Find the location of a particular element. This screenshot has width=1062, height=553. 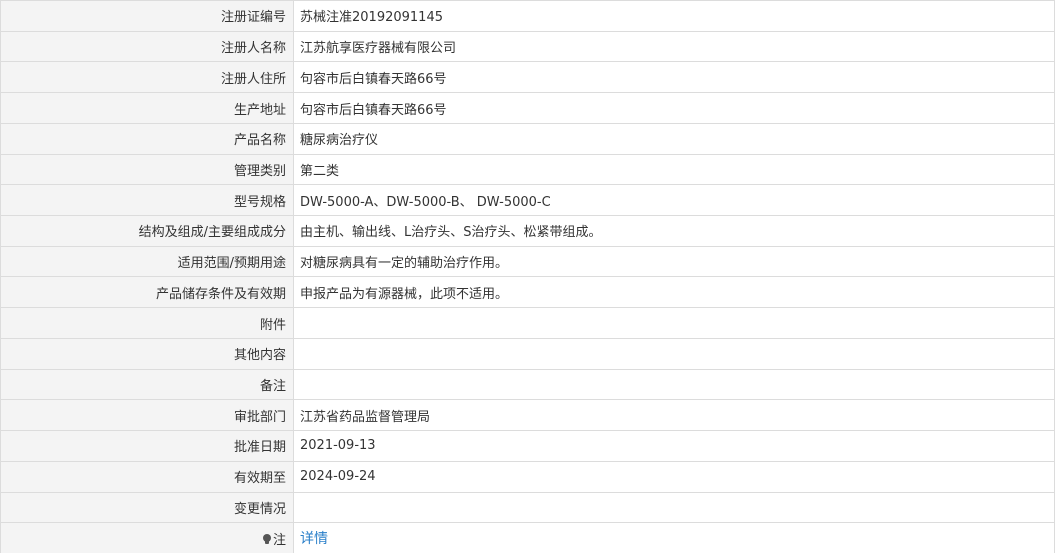

table-row: 生产地址 句容市后白镇春天路66号 is located at coordinates (527, 108).